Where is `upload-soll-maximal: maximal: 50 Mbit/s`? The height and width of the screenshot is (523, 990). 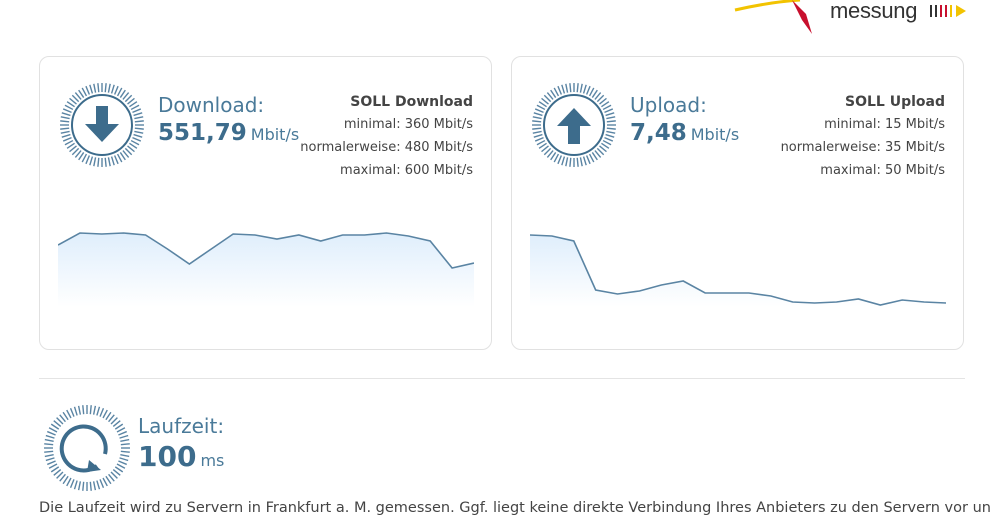
upload-soll-maximal: maximal: 50 Mbit/s is located at coordinates (882, 170).